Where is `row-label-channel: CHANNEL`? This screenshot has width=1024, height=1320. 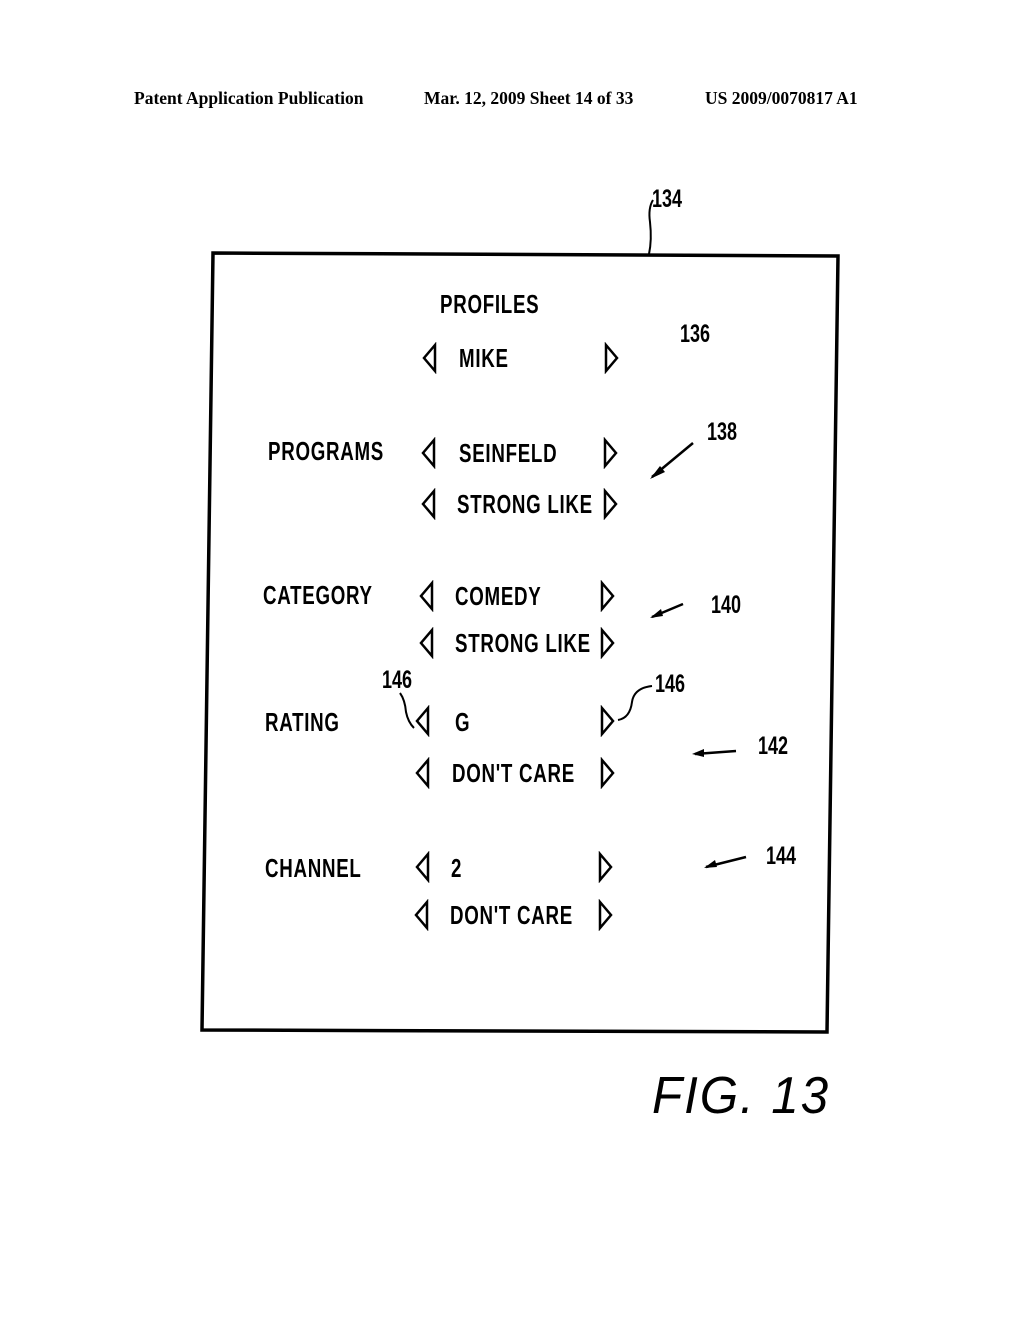 row-label-channel: CHANNEL is located at coordinates (313, 868).